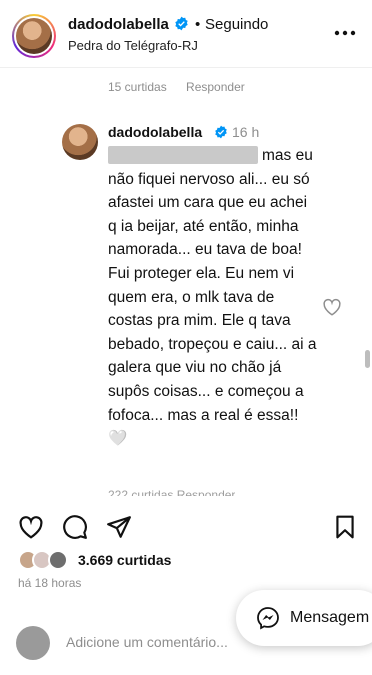 This screenshot has width=372, height=675. I want to click on comment-meta-cut: 222 curtidas Responder, so click(172, 492).